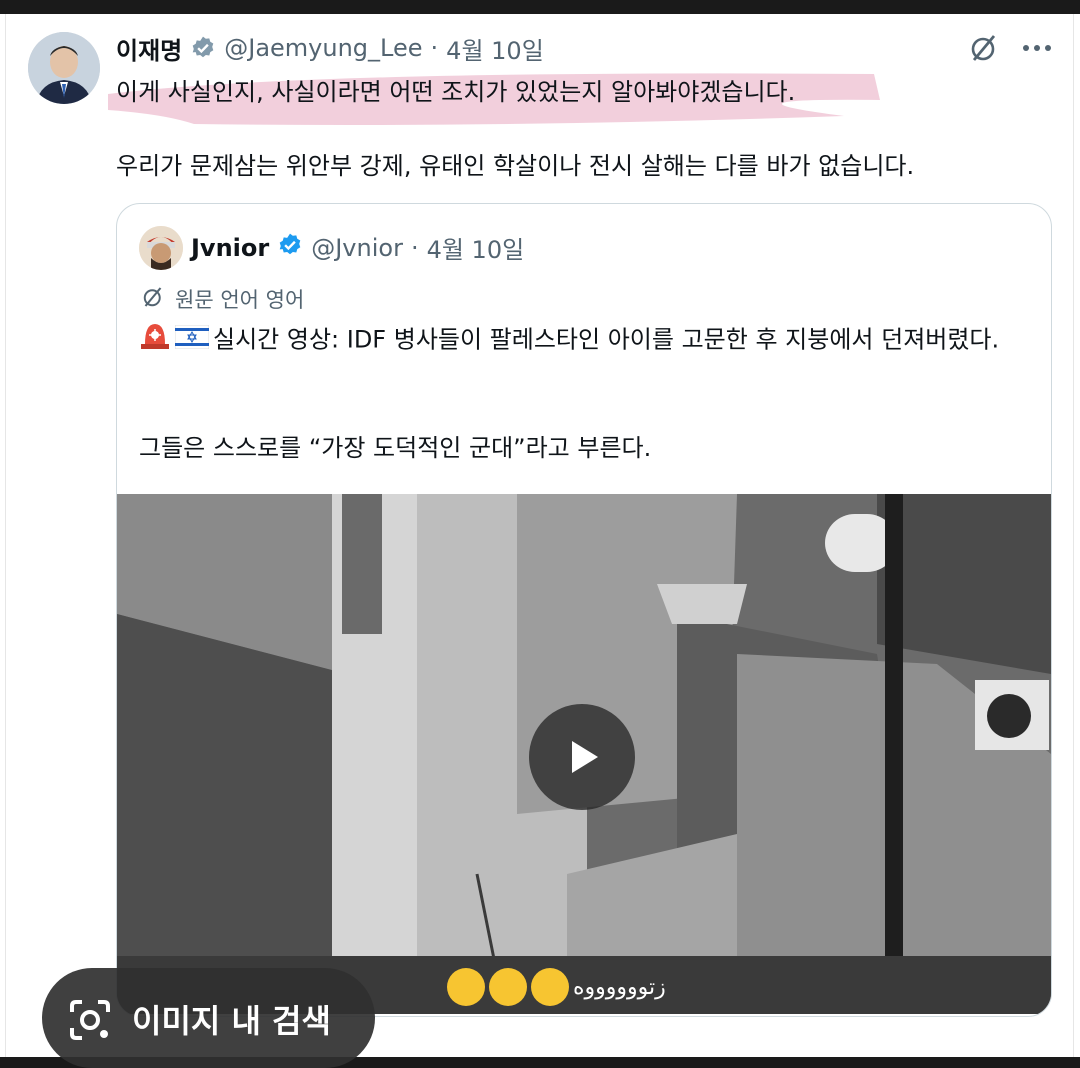 The width and height of the screenshot is (1080, 1068). Describe the element at coordinates (153, 299) in the screenshot. I see `translate-icon` at that location.